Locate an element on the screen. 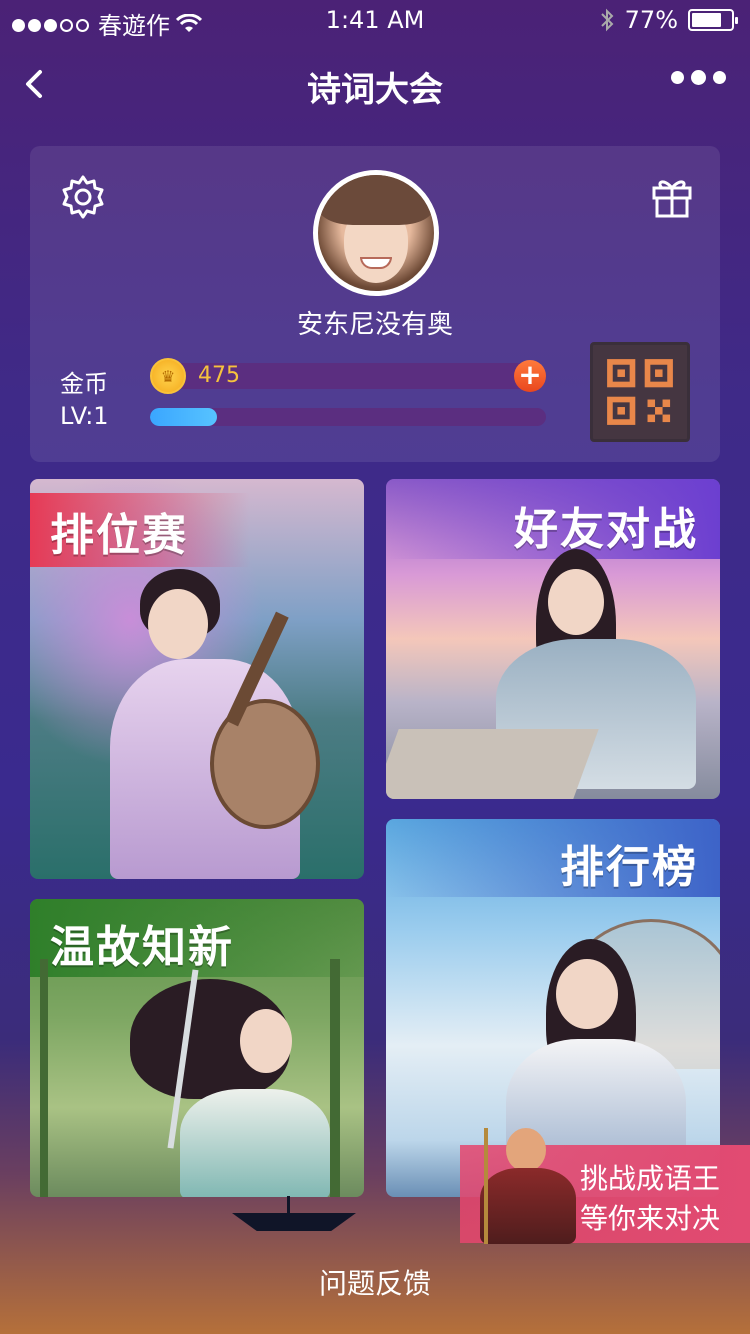  coin-value: 475 is located at coordinates (219, 375).